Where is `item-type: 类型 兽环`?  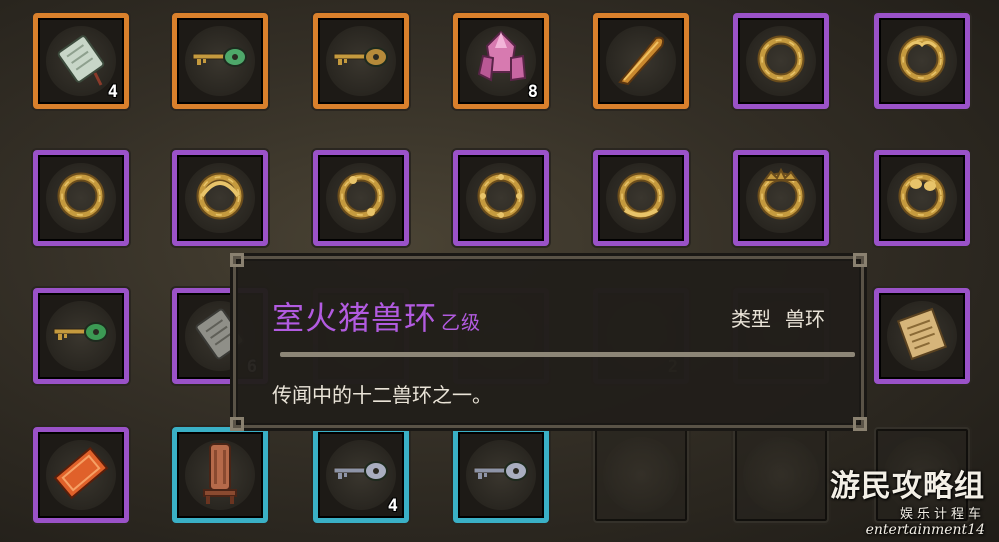 item-type: 类型 兽环 is located at coordinates (778, 317).